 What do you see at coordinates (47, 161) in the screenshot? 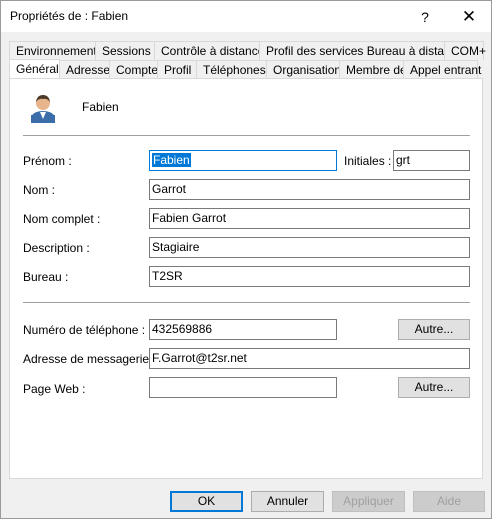
I see `prenom-label: Prénom :` at bounding box center [47, 161].